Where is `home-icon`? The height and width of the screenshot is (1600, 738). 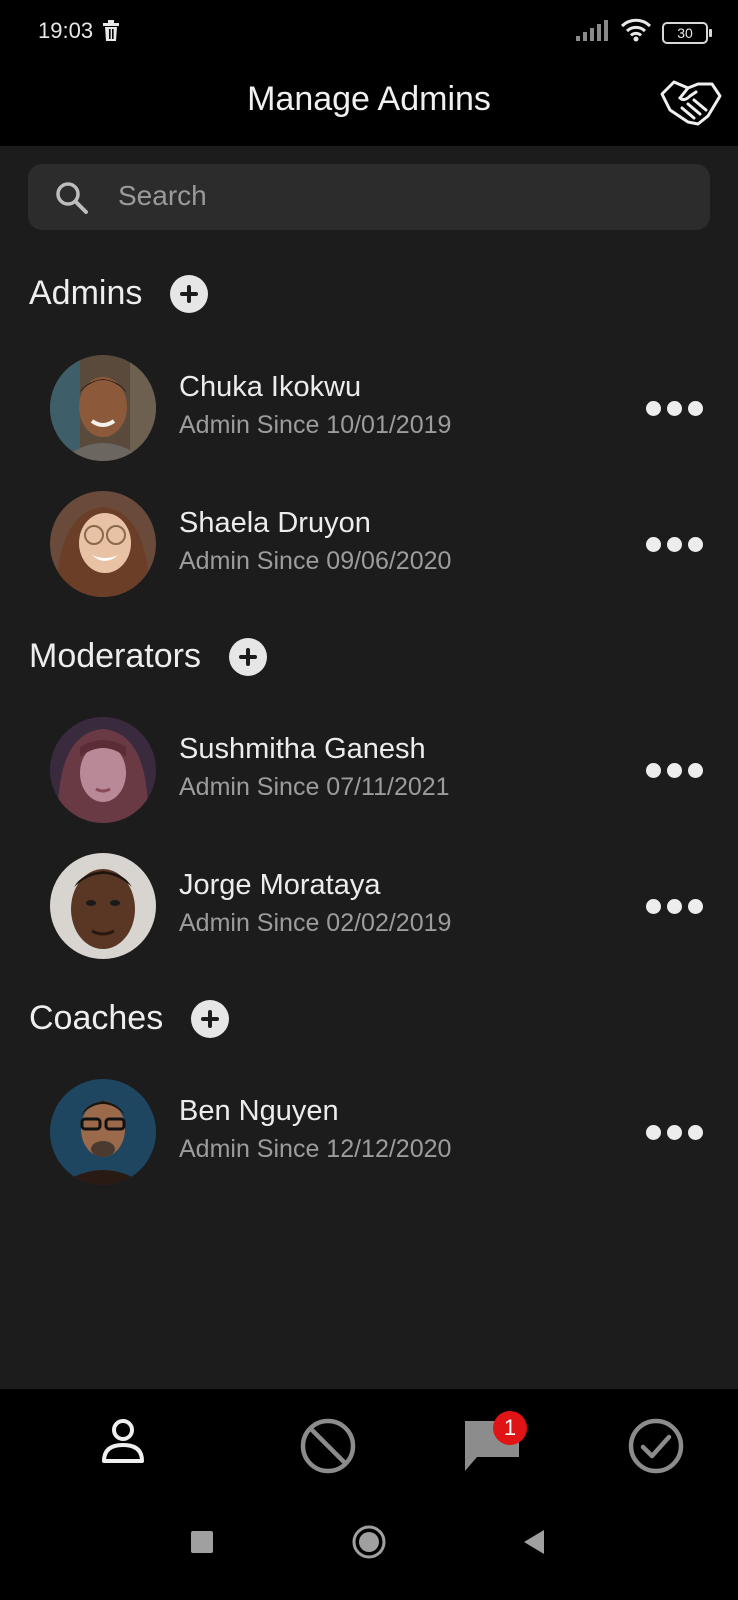
home-icon is located at coordinates (369, 1544).